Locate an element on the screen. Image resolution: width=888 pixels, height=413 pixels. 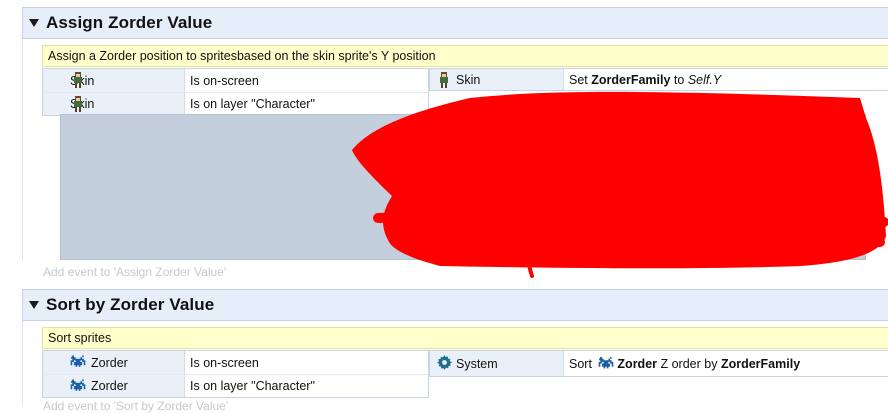
condition-text: Is on layer "Character" is located at coordinates (306, 386).